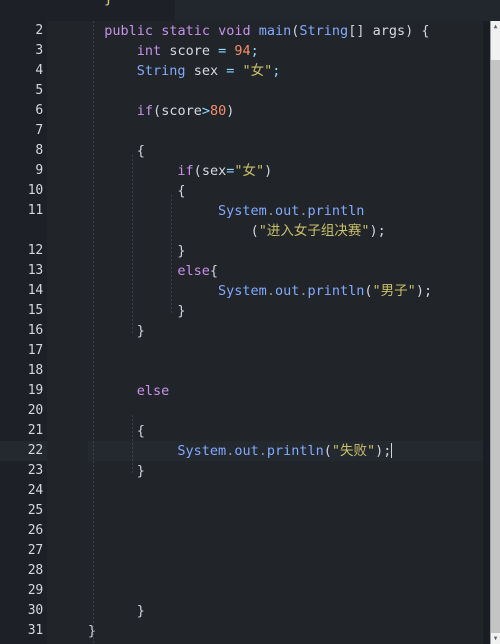 Image resolution: width=500 pixels, height=644 pixels. Describe the element at coordinates (23, 251) in the screenshot. I see `line-number-12: 12` at that location.